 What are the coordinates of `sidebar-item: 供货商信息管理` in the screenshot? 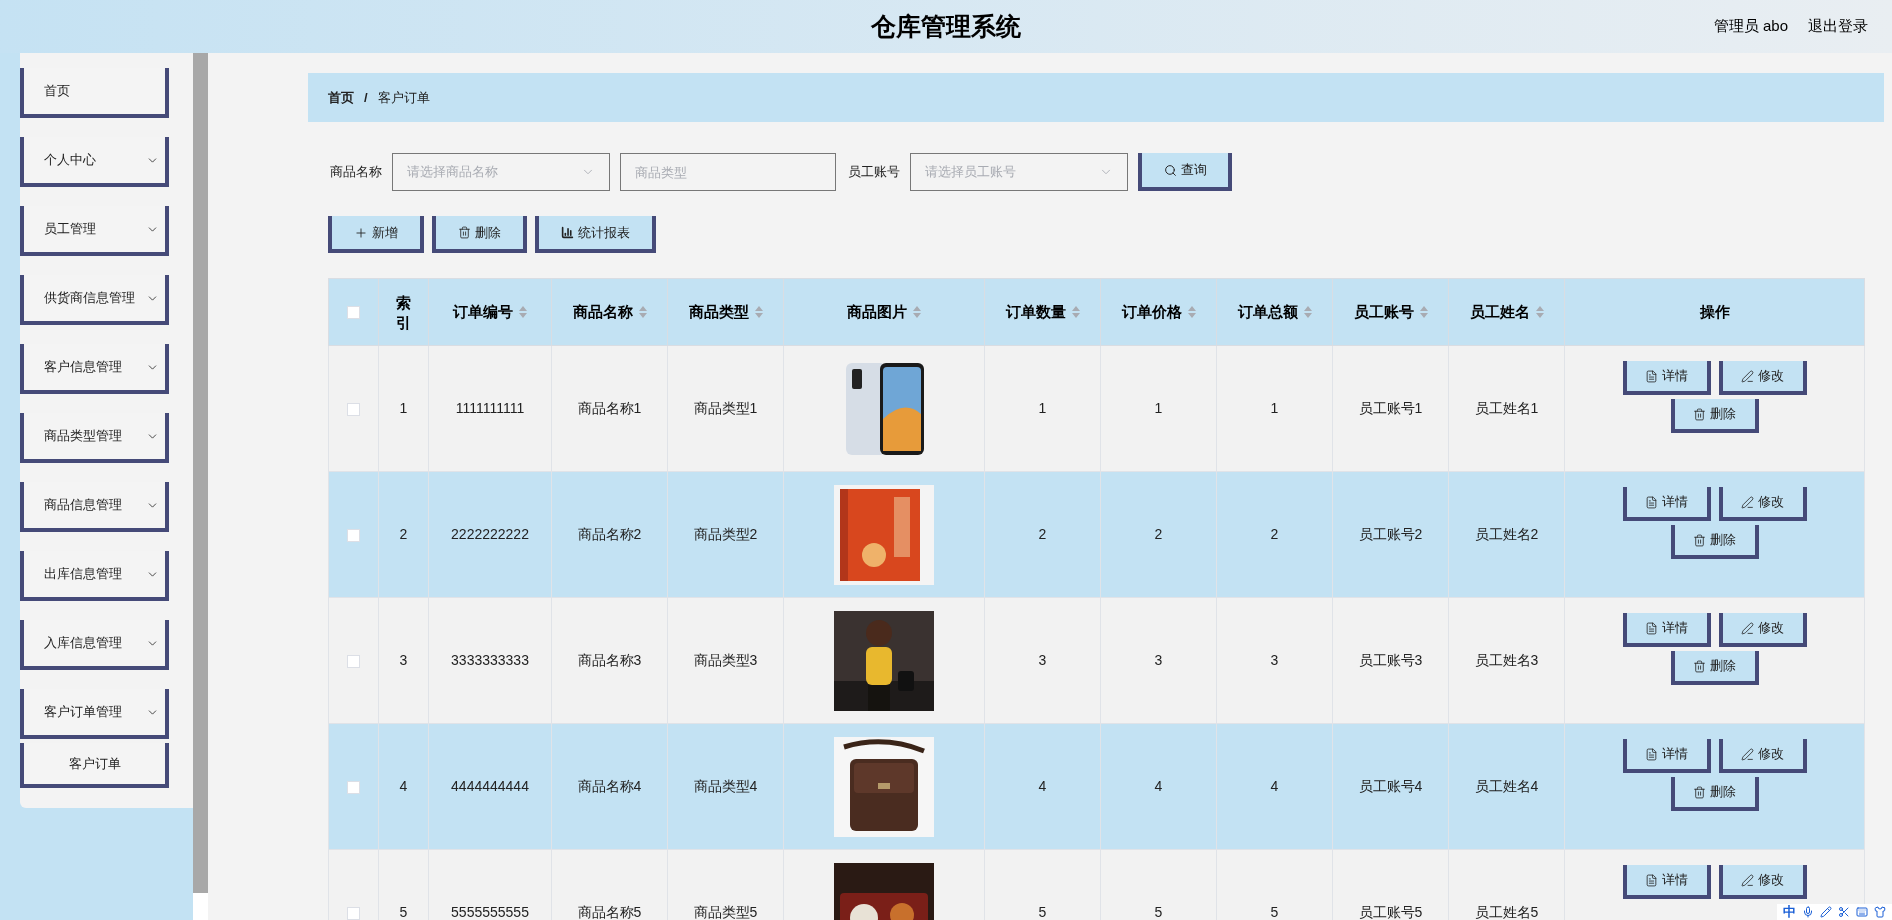 It's located at (94, 300).